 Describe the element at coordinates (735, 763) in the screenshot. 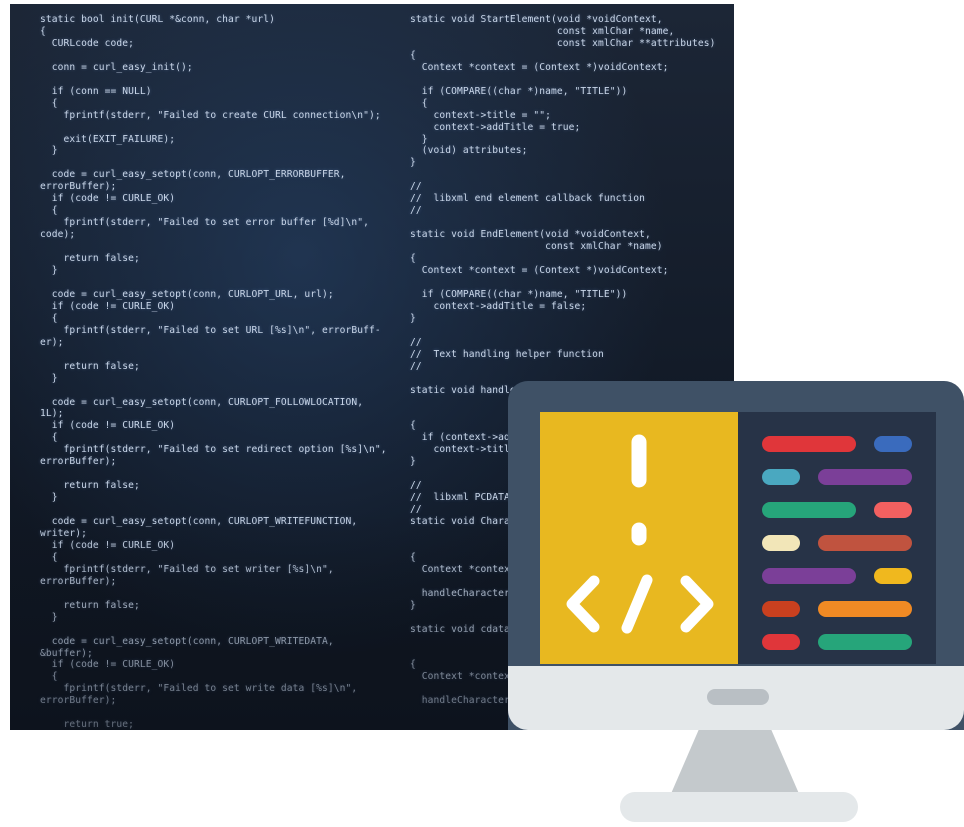

I see `monitor-stand-neck` at that location.